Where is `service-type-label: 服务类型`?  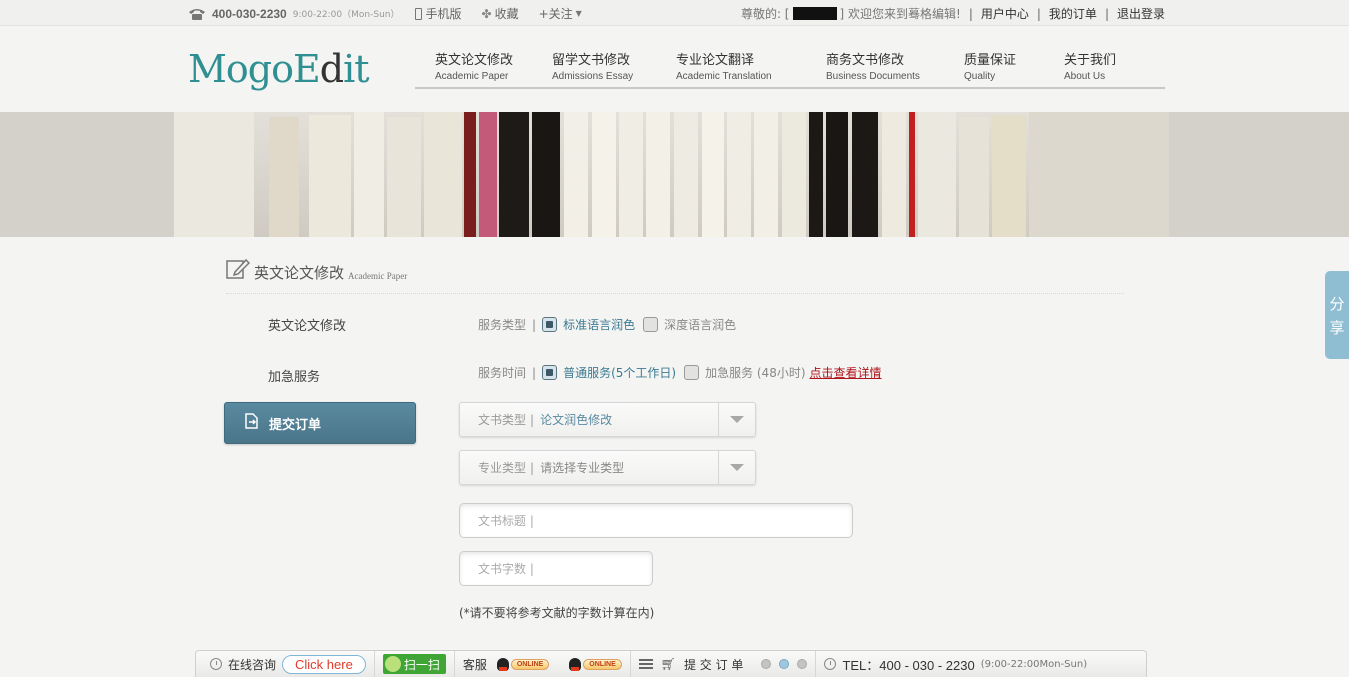
service-type-label: 服务类型 is located at coordinates (502, 325).